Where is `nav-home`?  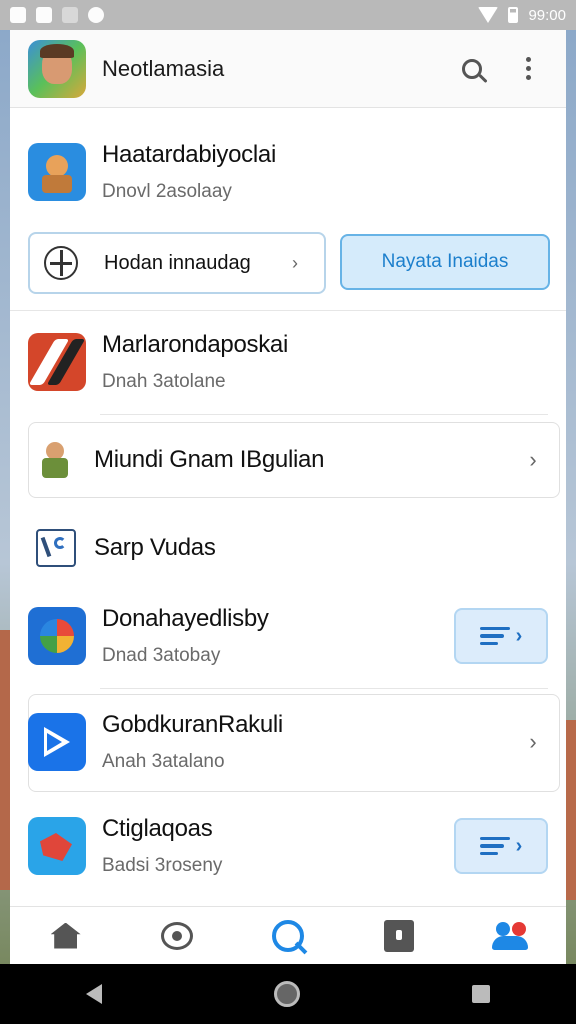 nav-home is located at coordinates (66, 936).